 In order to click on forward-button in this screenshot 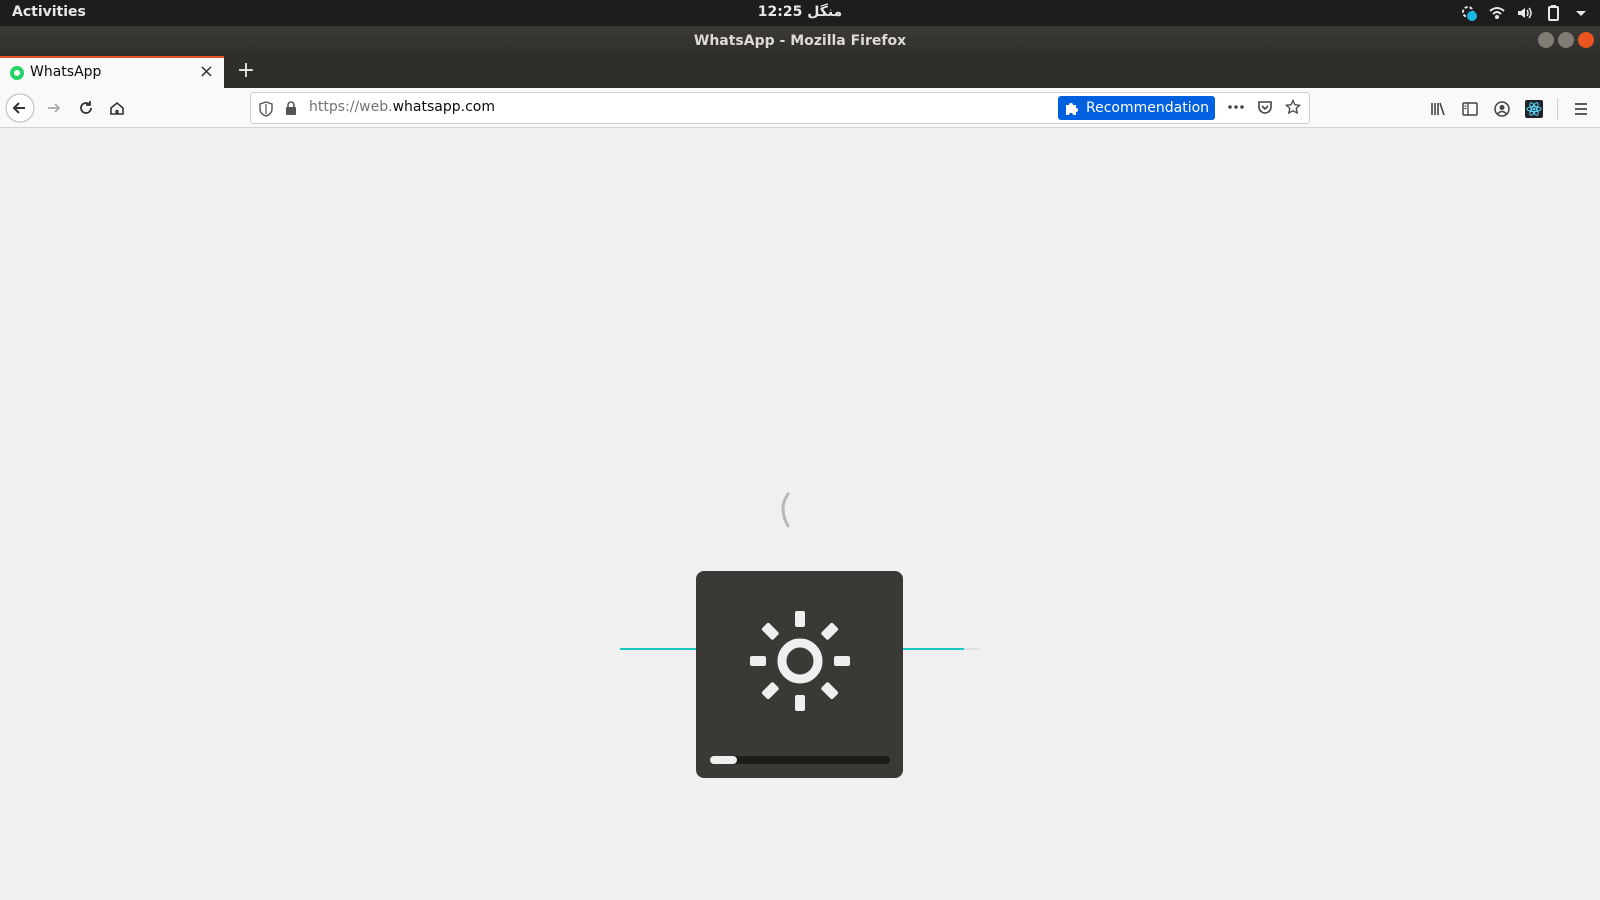, I will do `click(54, 108)`.